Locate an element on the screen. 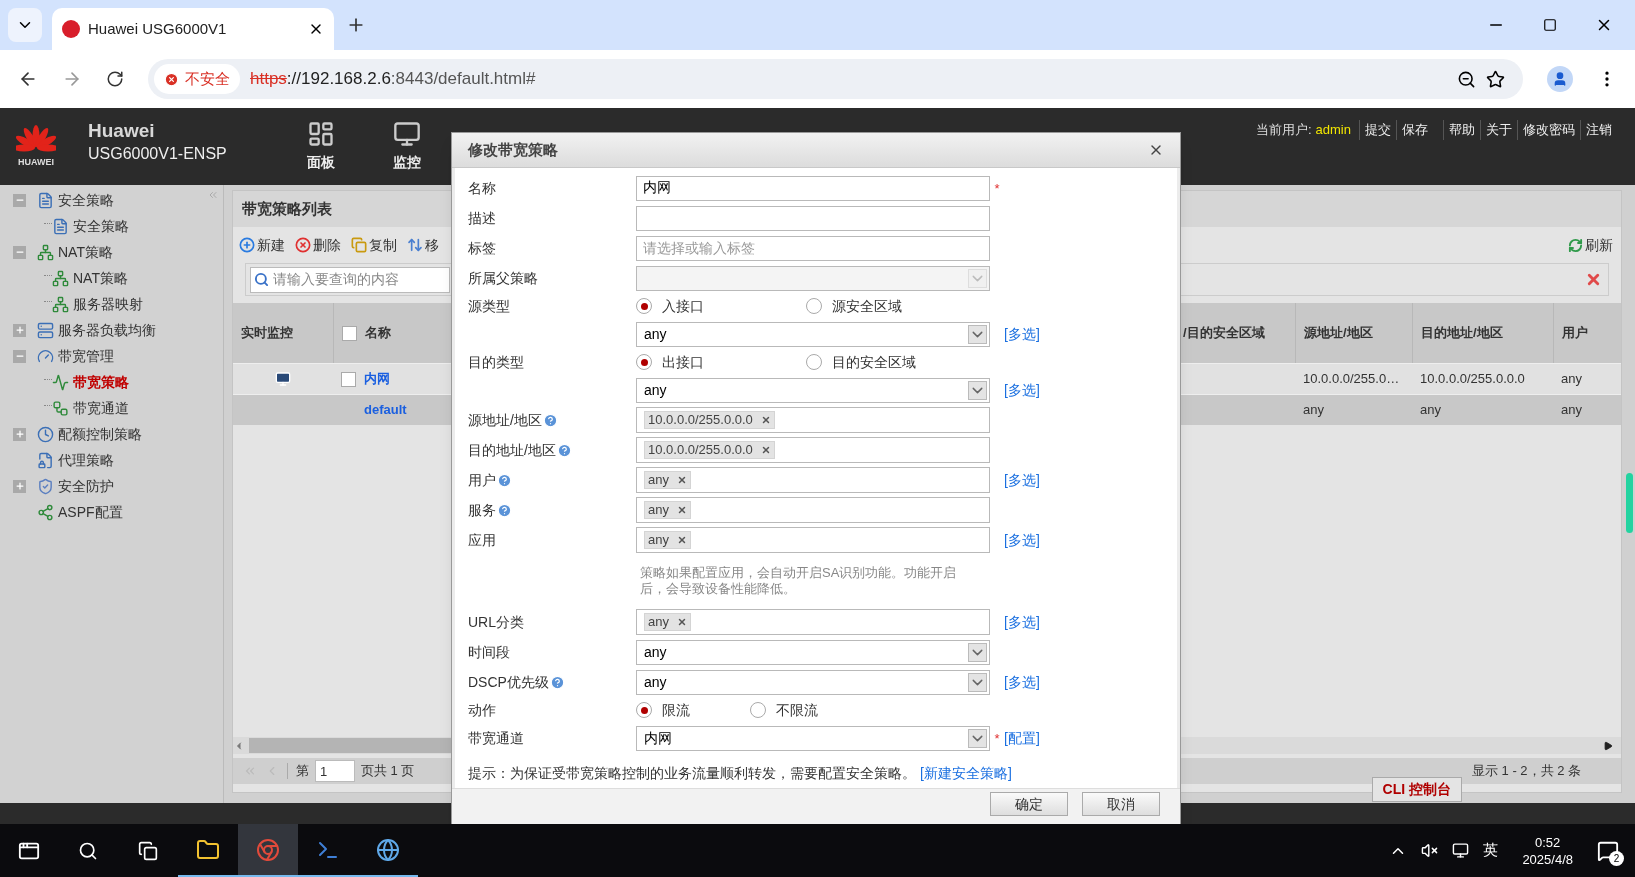  search-icon is located at coordinates (88, 850).